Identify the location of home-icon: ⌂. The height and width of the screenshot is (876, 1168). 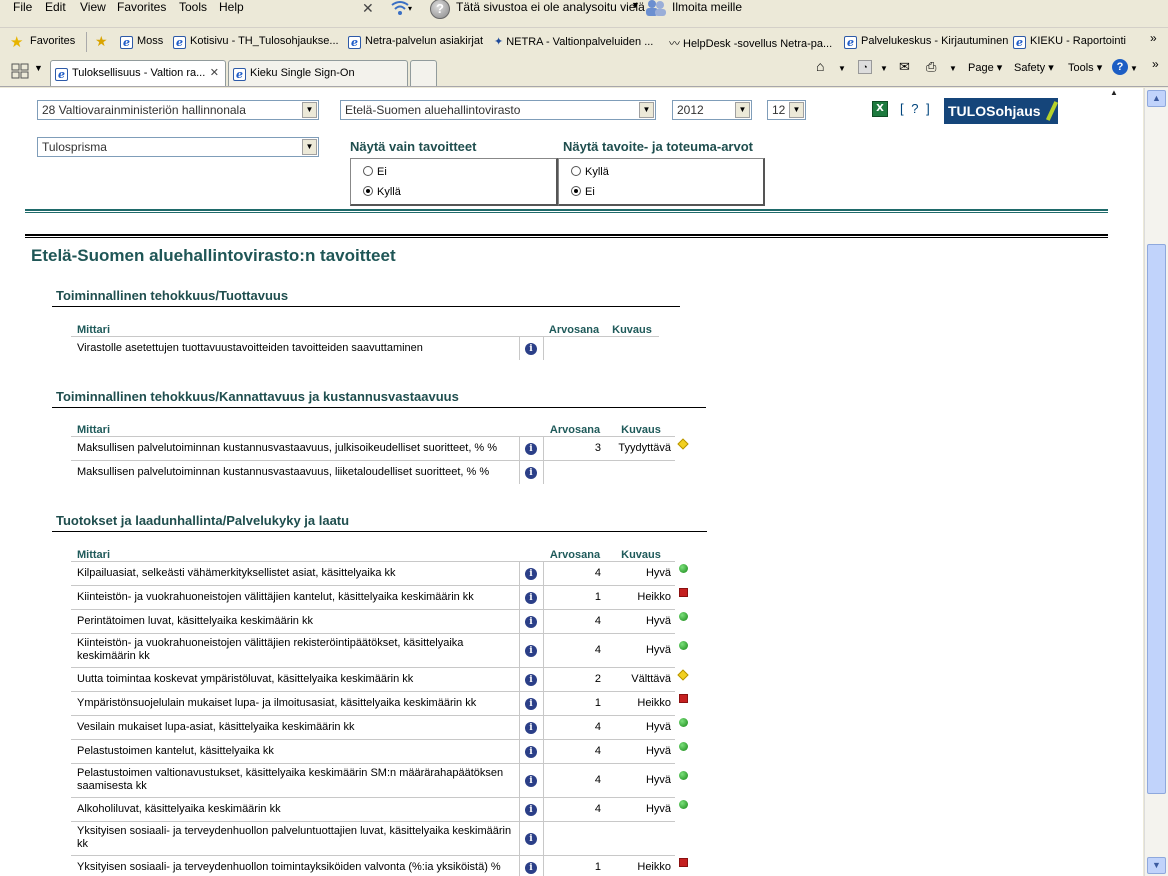
(820, 66).